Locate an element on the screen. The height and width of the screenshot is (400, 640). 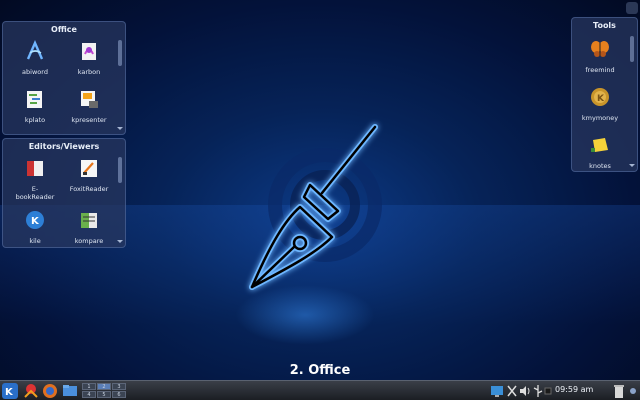
quick-launch-files is located at coordinates (70, 391).